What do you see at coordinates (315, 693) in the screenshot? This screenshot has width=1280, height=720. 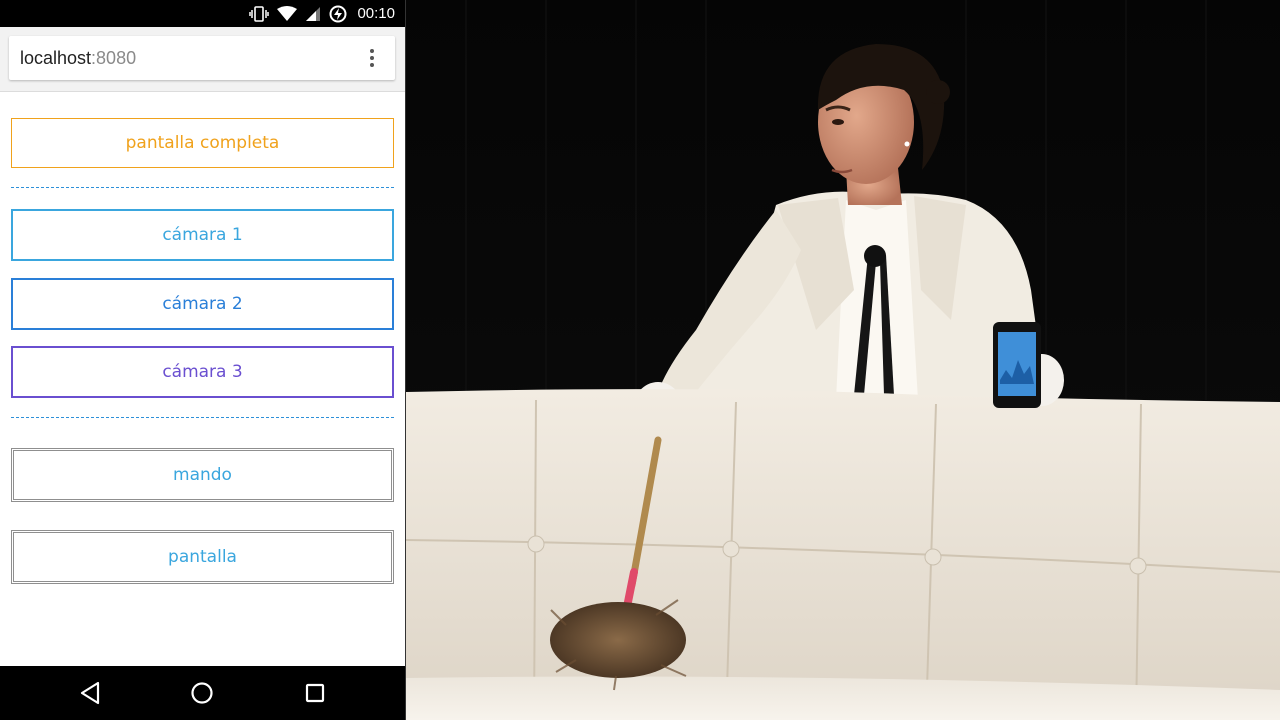 I see `recents-icon` at bounding box center [315, 693].